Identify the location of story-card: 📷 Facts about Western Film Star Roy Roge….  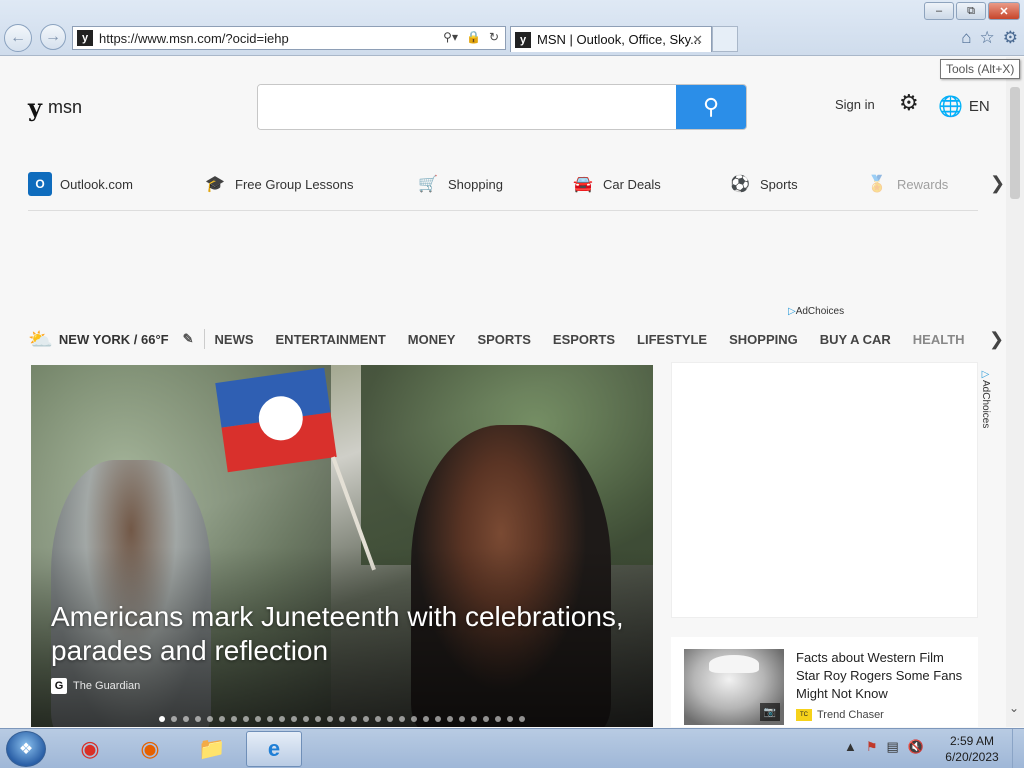
(824, 682).